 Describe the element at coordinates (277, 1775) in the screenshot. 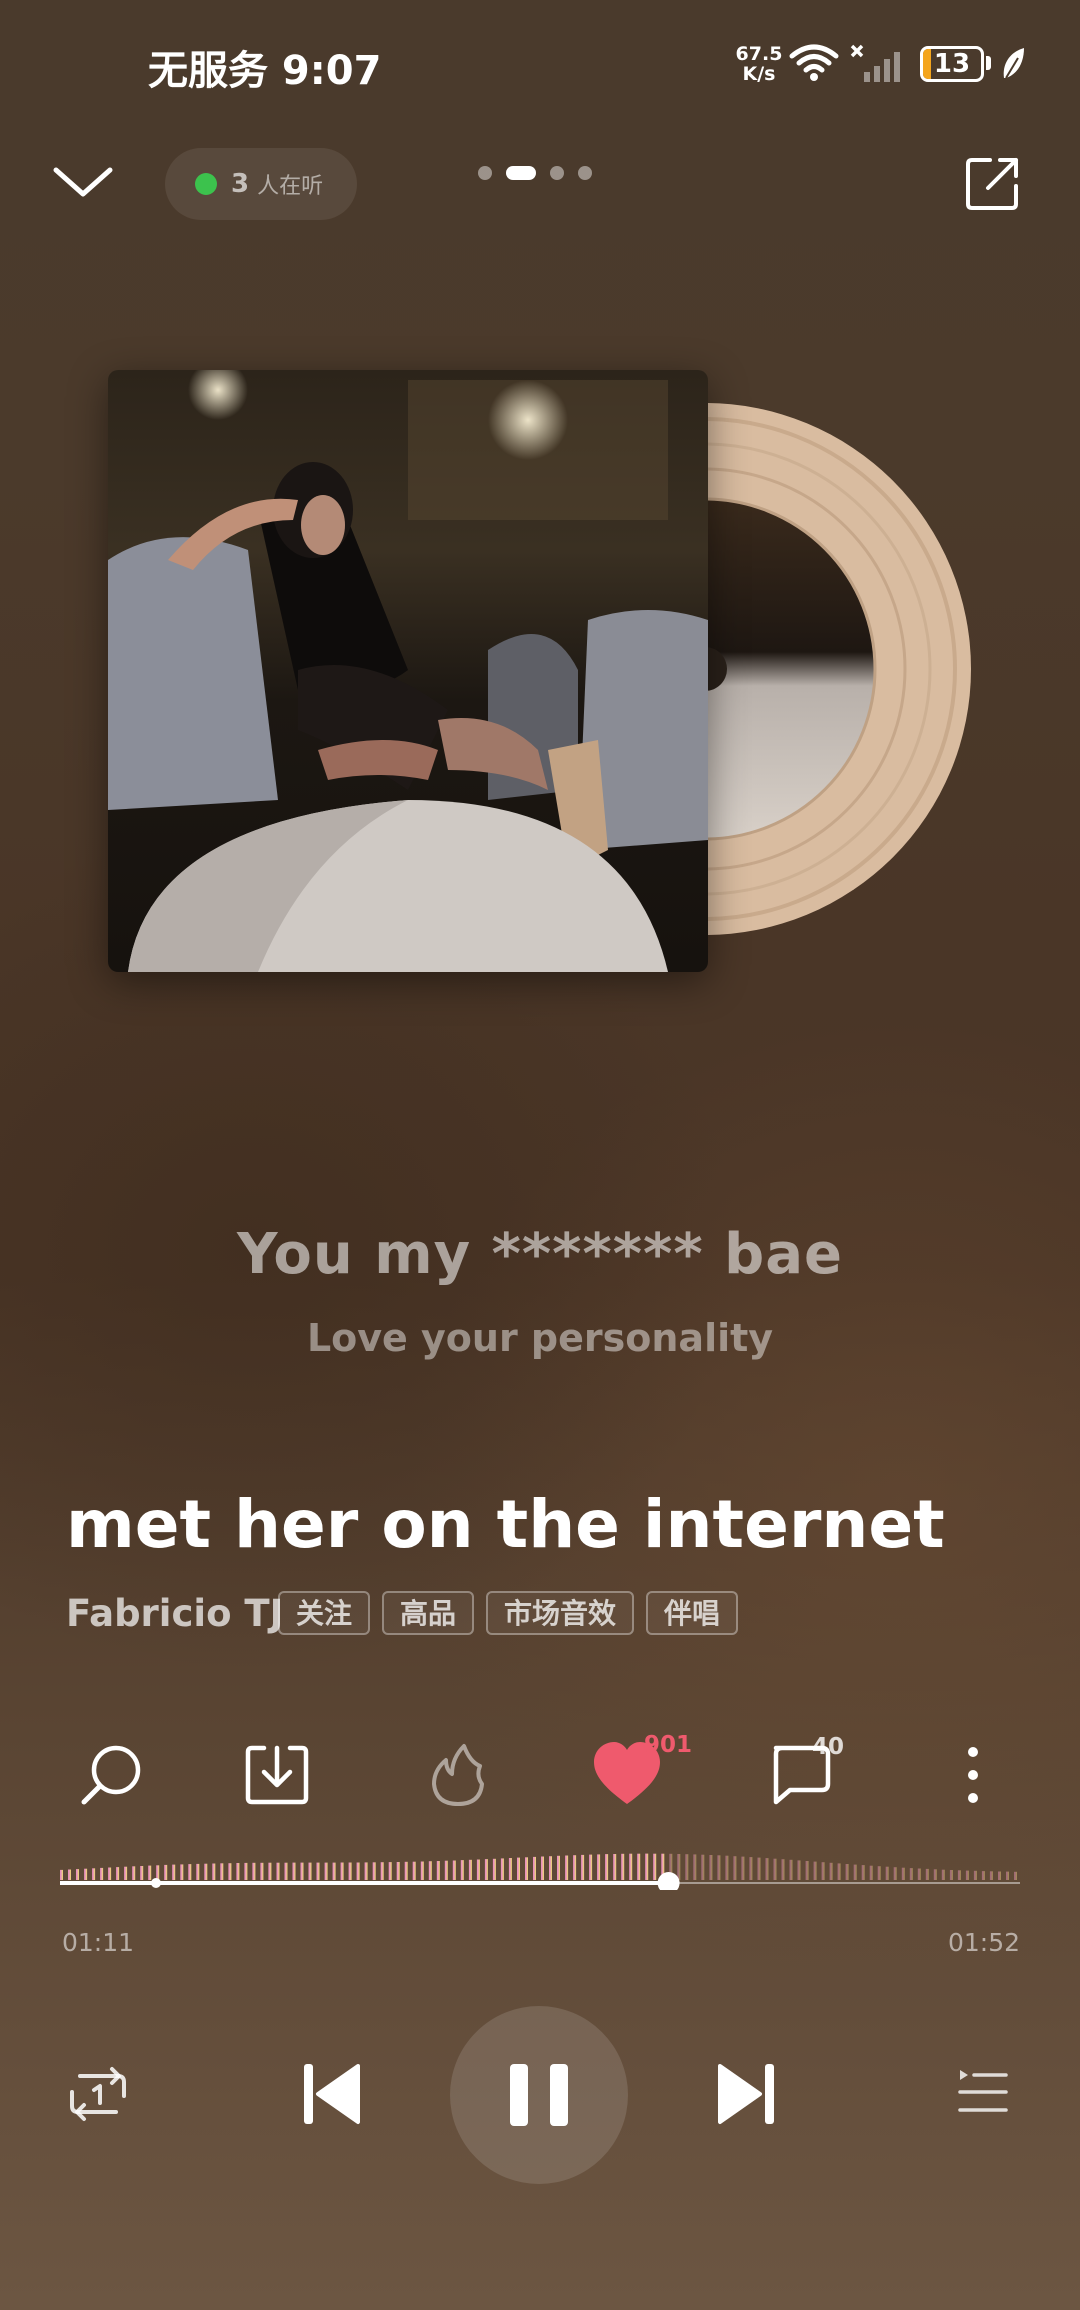

I see `download-icon` at that location.